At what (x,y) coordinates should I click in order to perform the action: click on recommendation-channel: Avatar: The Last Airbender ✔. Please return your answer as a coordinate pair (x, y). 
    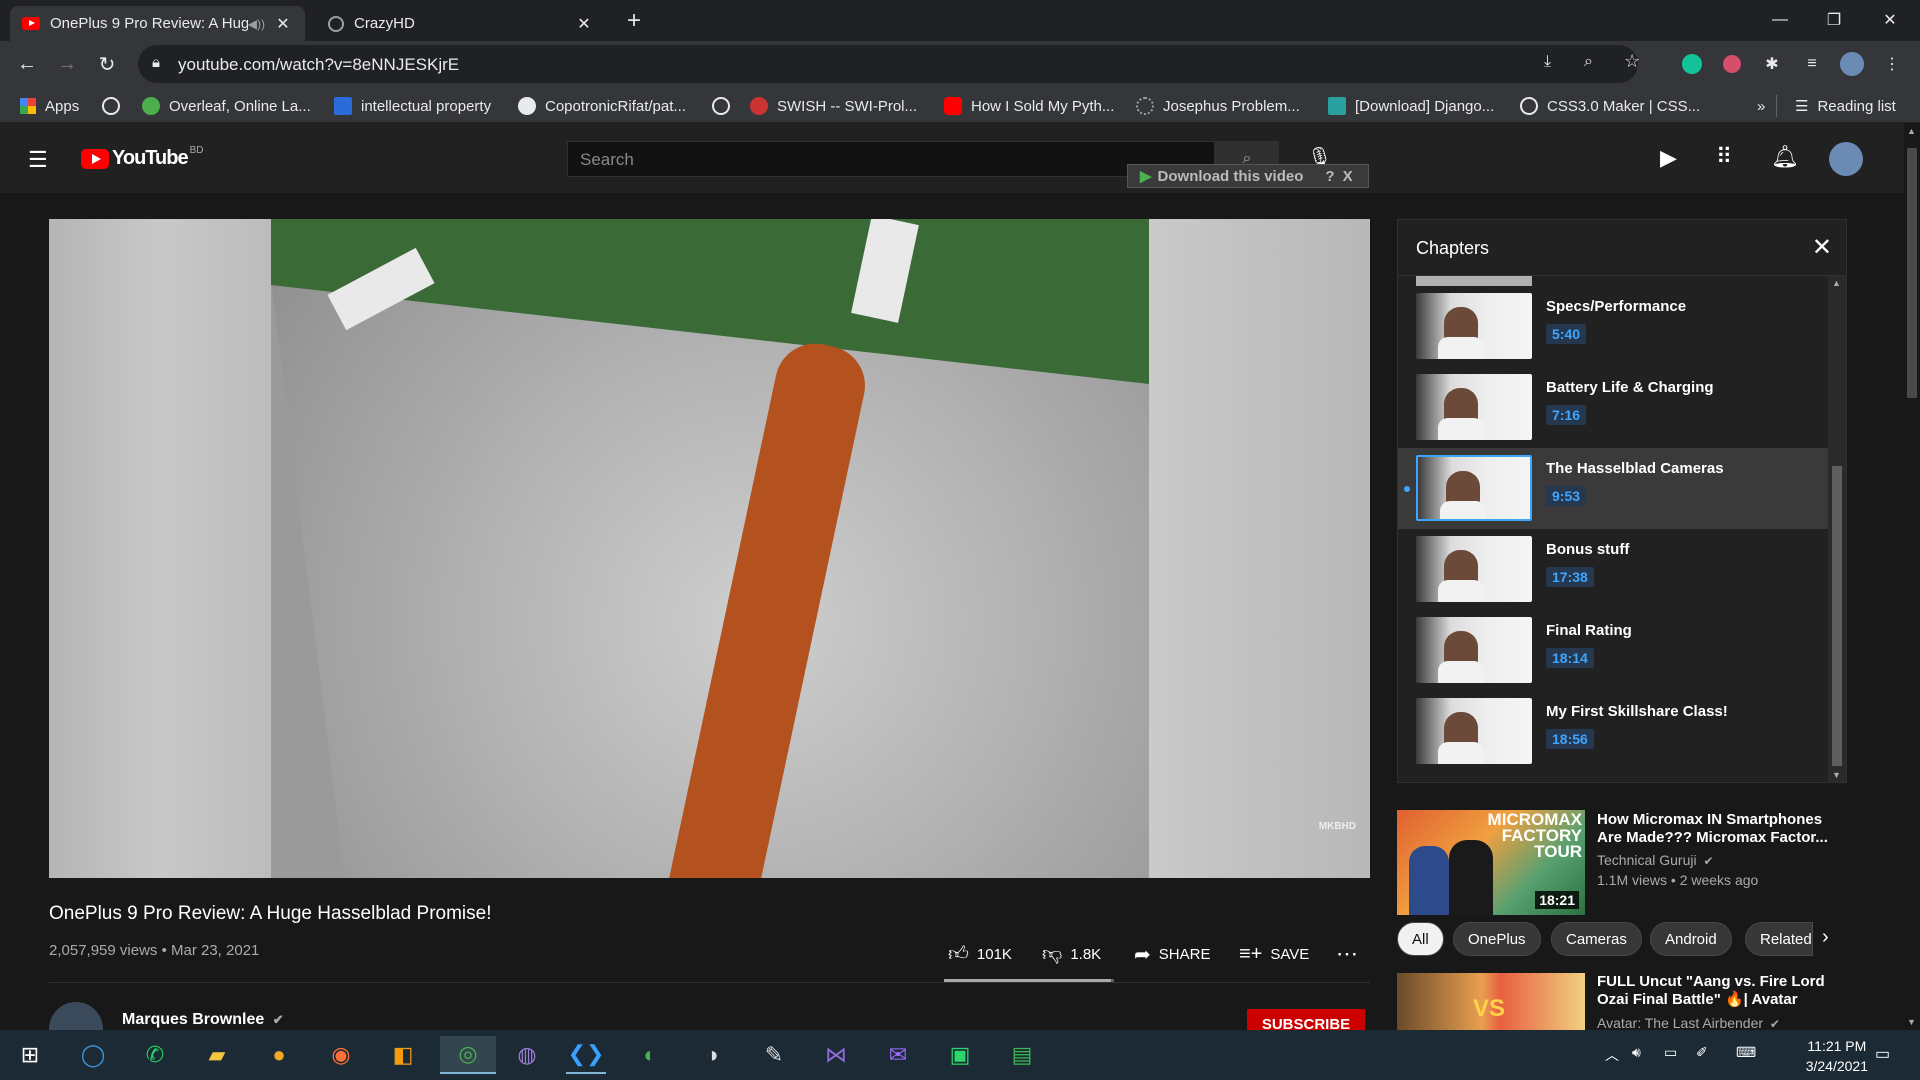
    Looking at the image, I should click on (1688, 1023).